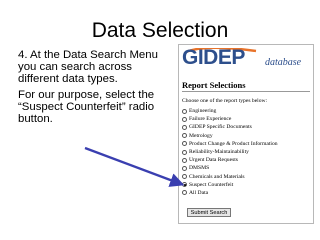 Image resolution: width=320 pixels, height=240 pixels. Describe the element at coordinates (230, 111) in the screenshot. I see `report-type-option: Engineering` at that location.